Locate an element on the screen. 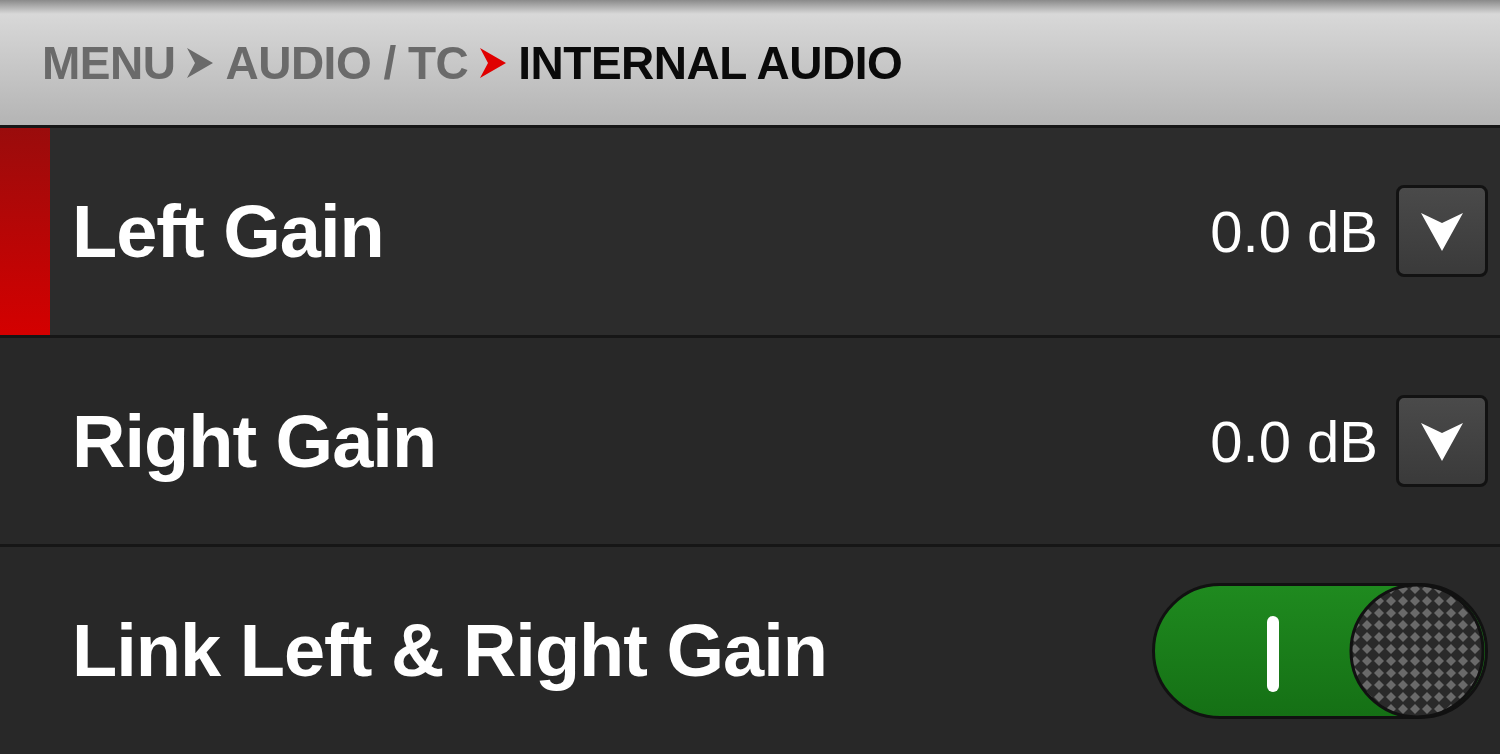 The image size is (1500, 754). breadcrumb-item: INTERNAL AUDIO is located at coordinates (710, 62).